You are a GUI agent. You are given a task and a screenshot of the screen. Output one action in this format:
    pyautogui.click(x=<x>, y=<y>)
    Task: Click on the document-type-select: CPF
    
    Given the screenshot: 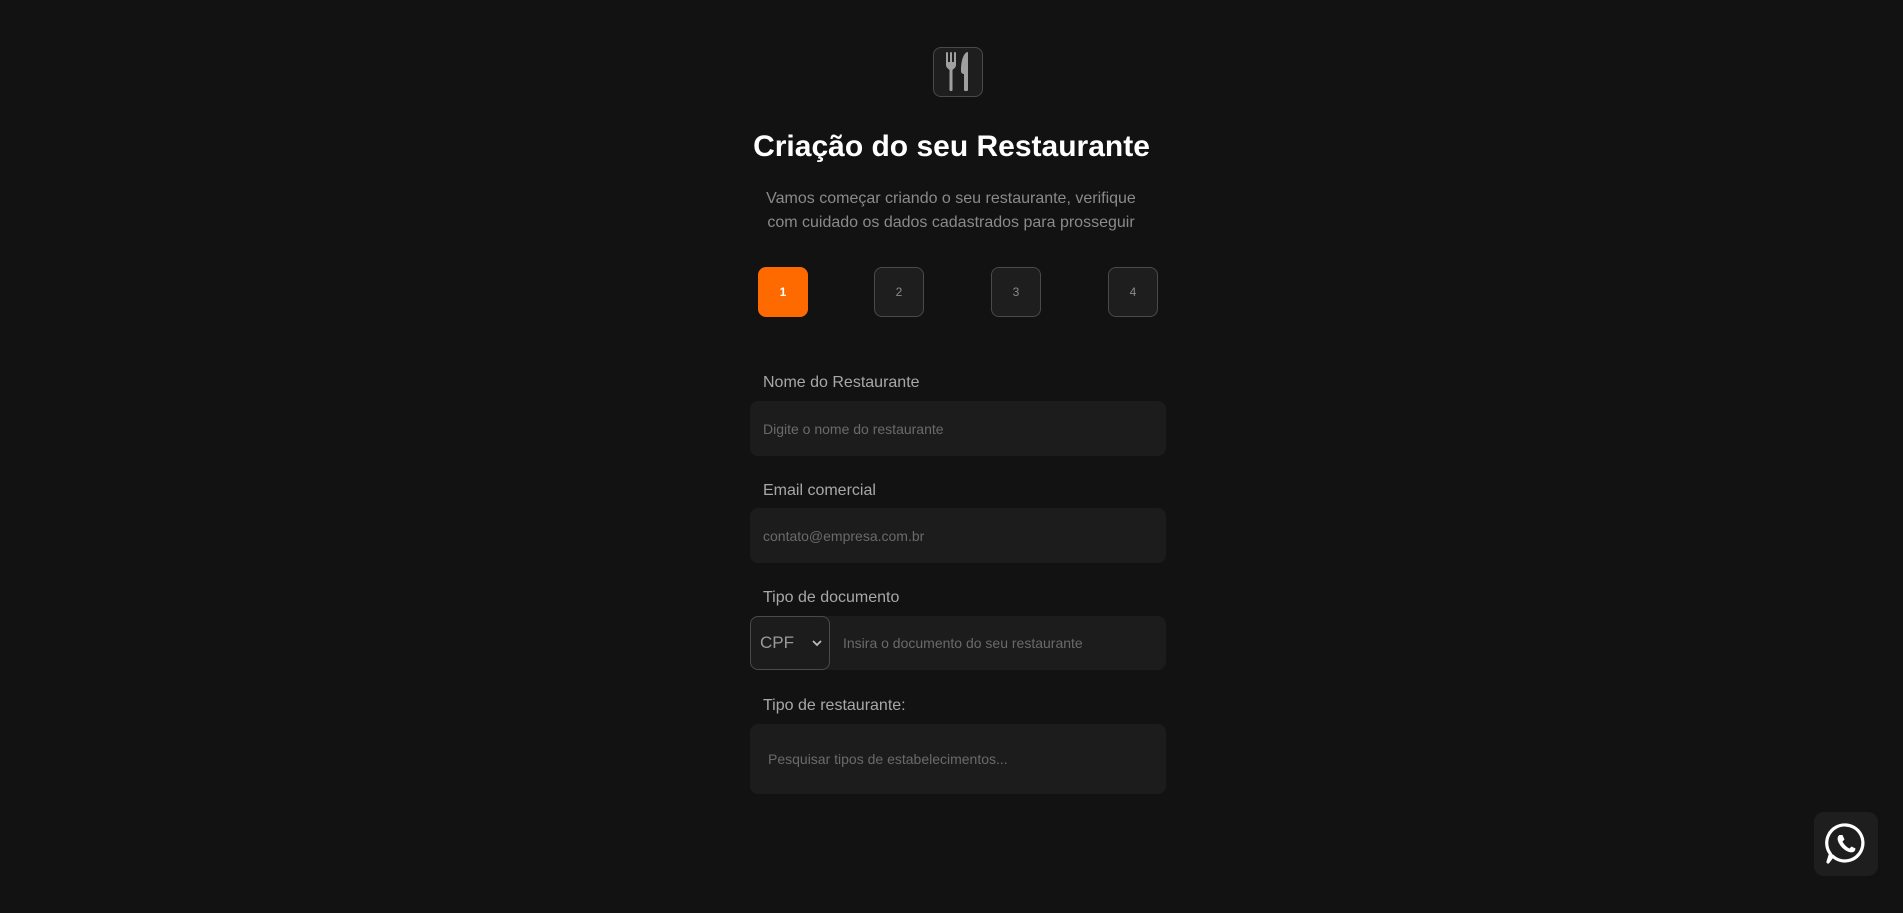 What is the action you would take?
    pyautogui.click(x=790, y=643)
    